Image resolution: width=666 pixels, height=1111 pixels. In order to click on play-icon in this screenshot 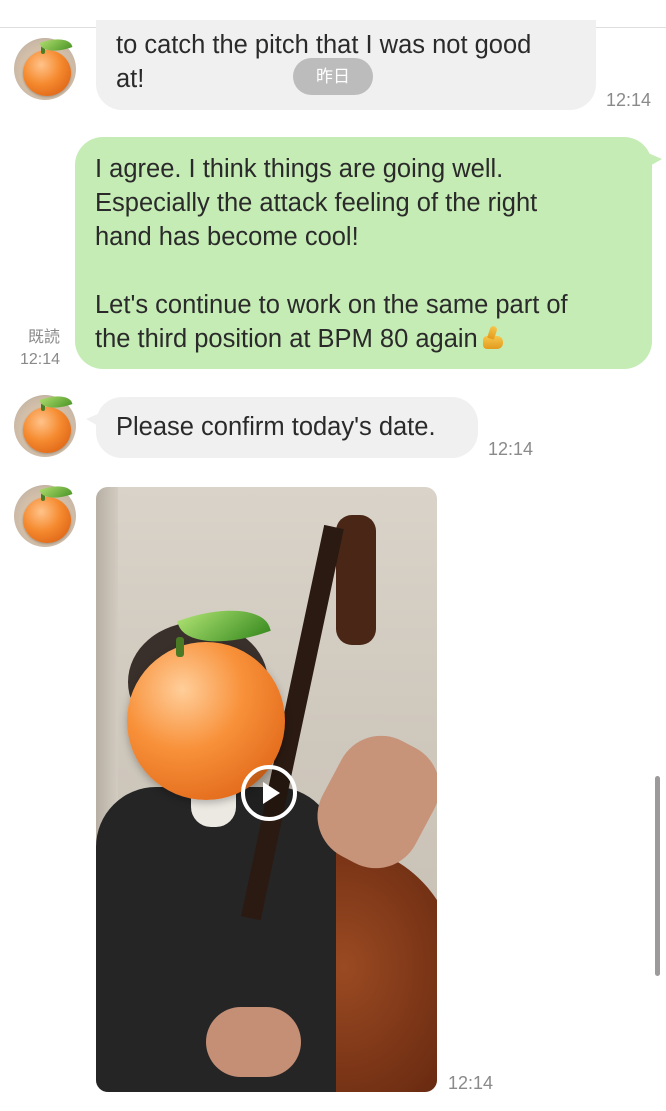, I will do `click(269, 793)`.